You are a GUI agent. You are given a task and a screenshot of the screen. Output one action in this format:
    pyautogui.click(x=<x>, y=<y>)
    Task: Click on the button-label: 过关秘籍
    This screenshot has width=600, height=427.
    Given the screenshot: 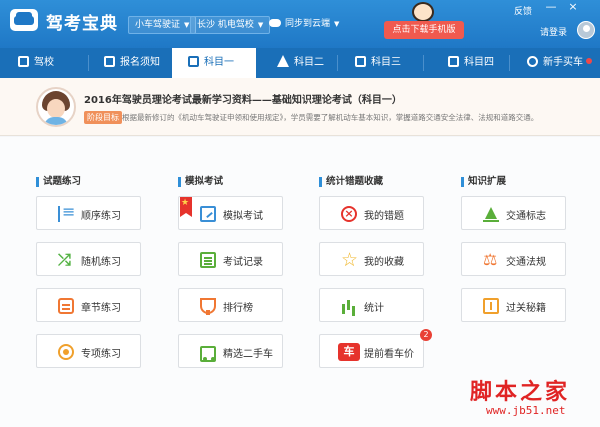 What is the action you would take?
    pyautogui.click(x=526, y=308)
    